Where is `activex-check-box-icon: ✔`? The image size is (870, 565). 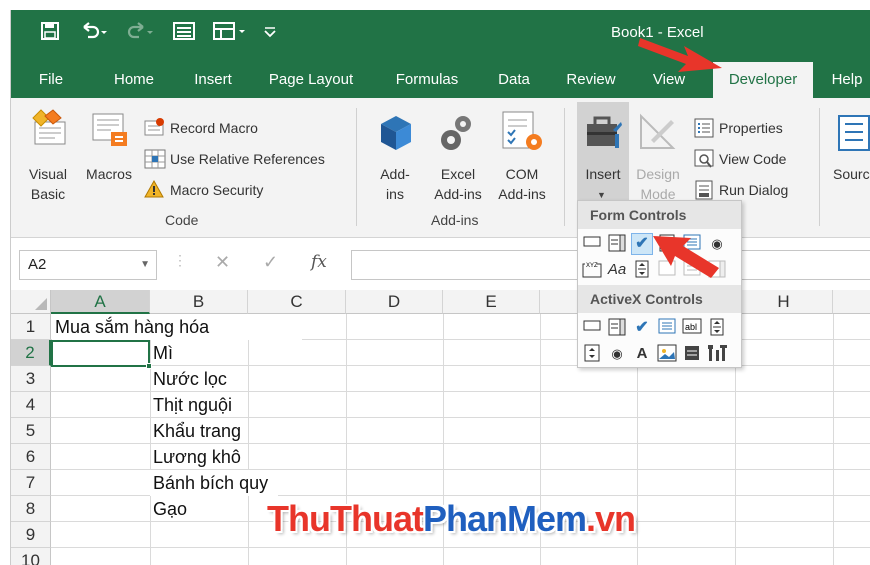 activex-check-box-icon: ✔ is located at coordinates (642, 328).